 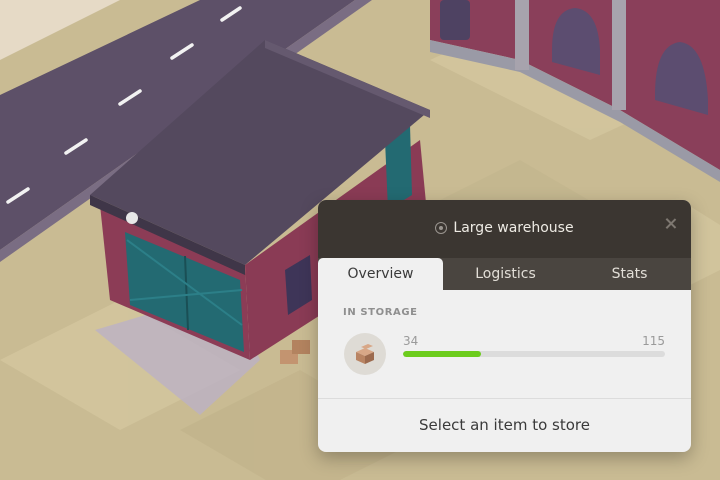 What do you see at coordinates (441, 228) in the screenshot?
I see `settings-badge-icon` at bounding box center [441, 228].